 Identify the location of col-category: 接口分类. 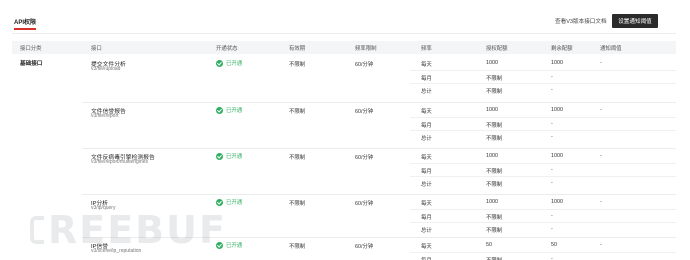
(31, 49).